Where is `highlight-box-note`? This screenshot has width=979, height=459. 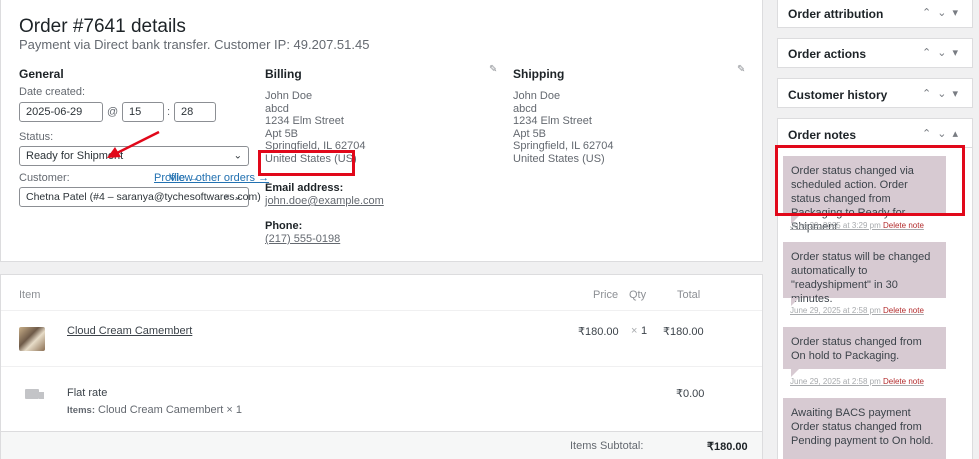 highlight-box-note is located at coordinates (870, 180).